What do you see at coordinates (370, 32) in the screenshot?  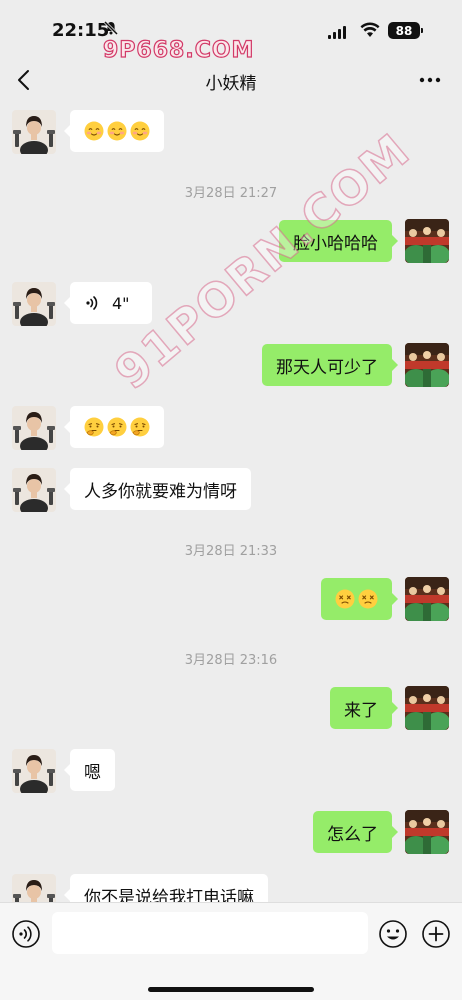 I see `wifi-icon` at bounding box center [370, 32].